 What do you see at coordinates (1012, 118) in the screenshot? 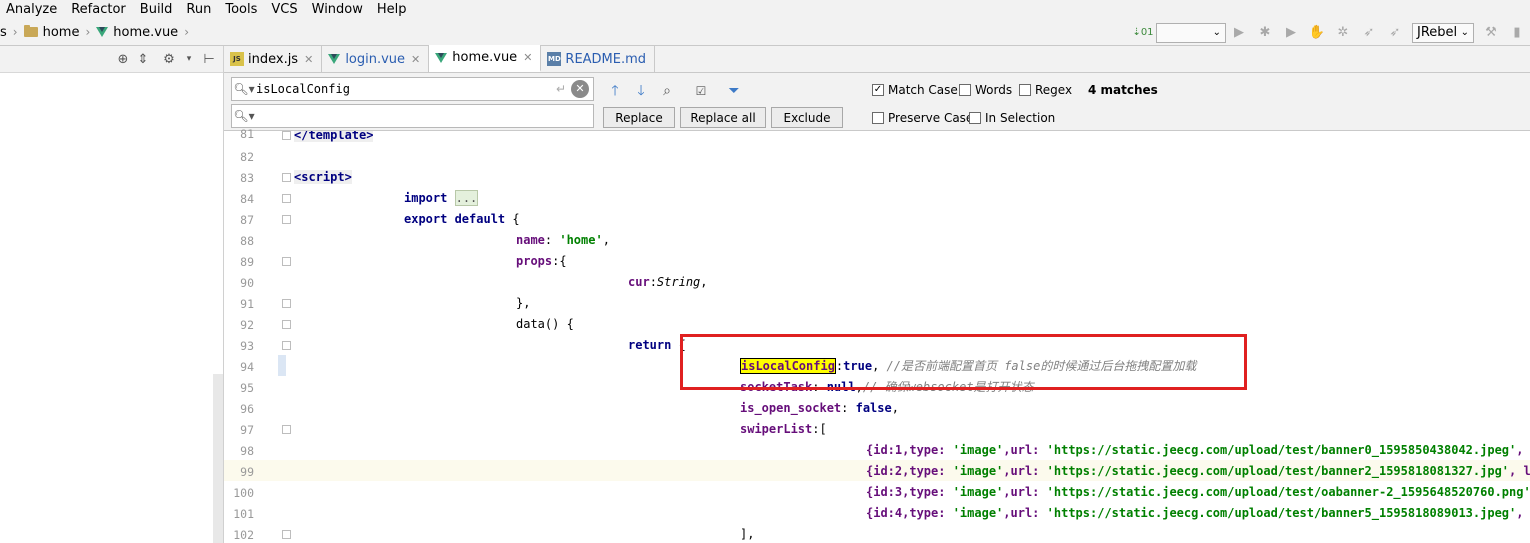
I see `in-selection-checkbox: In Selection` at bounding box center [1012, 118].